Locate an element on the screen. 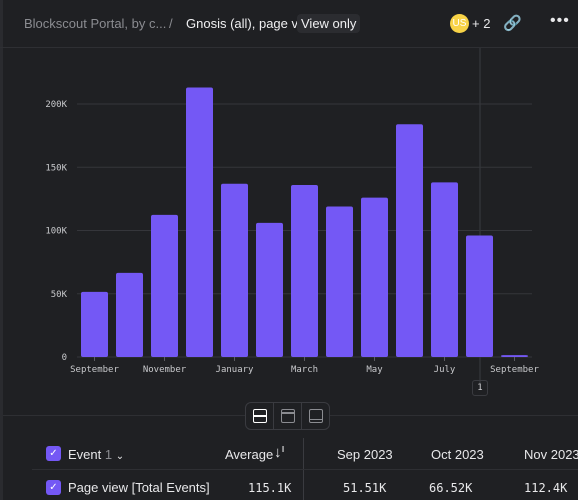 This screenshot has width=578, height=500. bottom-panel-icon is located at coordinates (315, 416).